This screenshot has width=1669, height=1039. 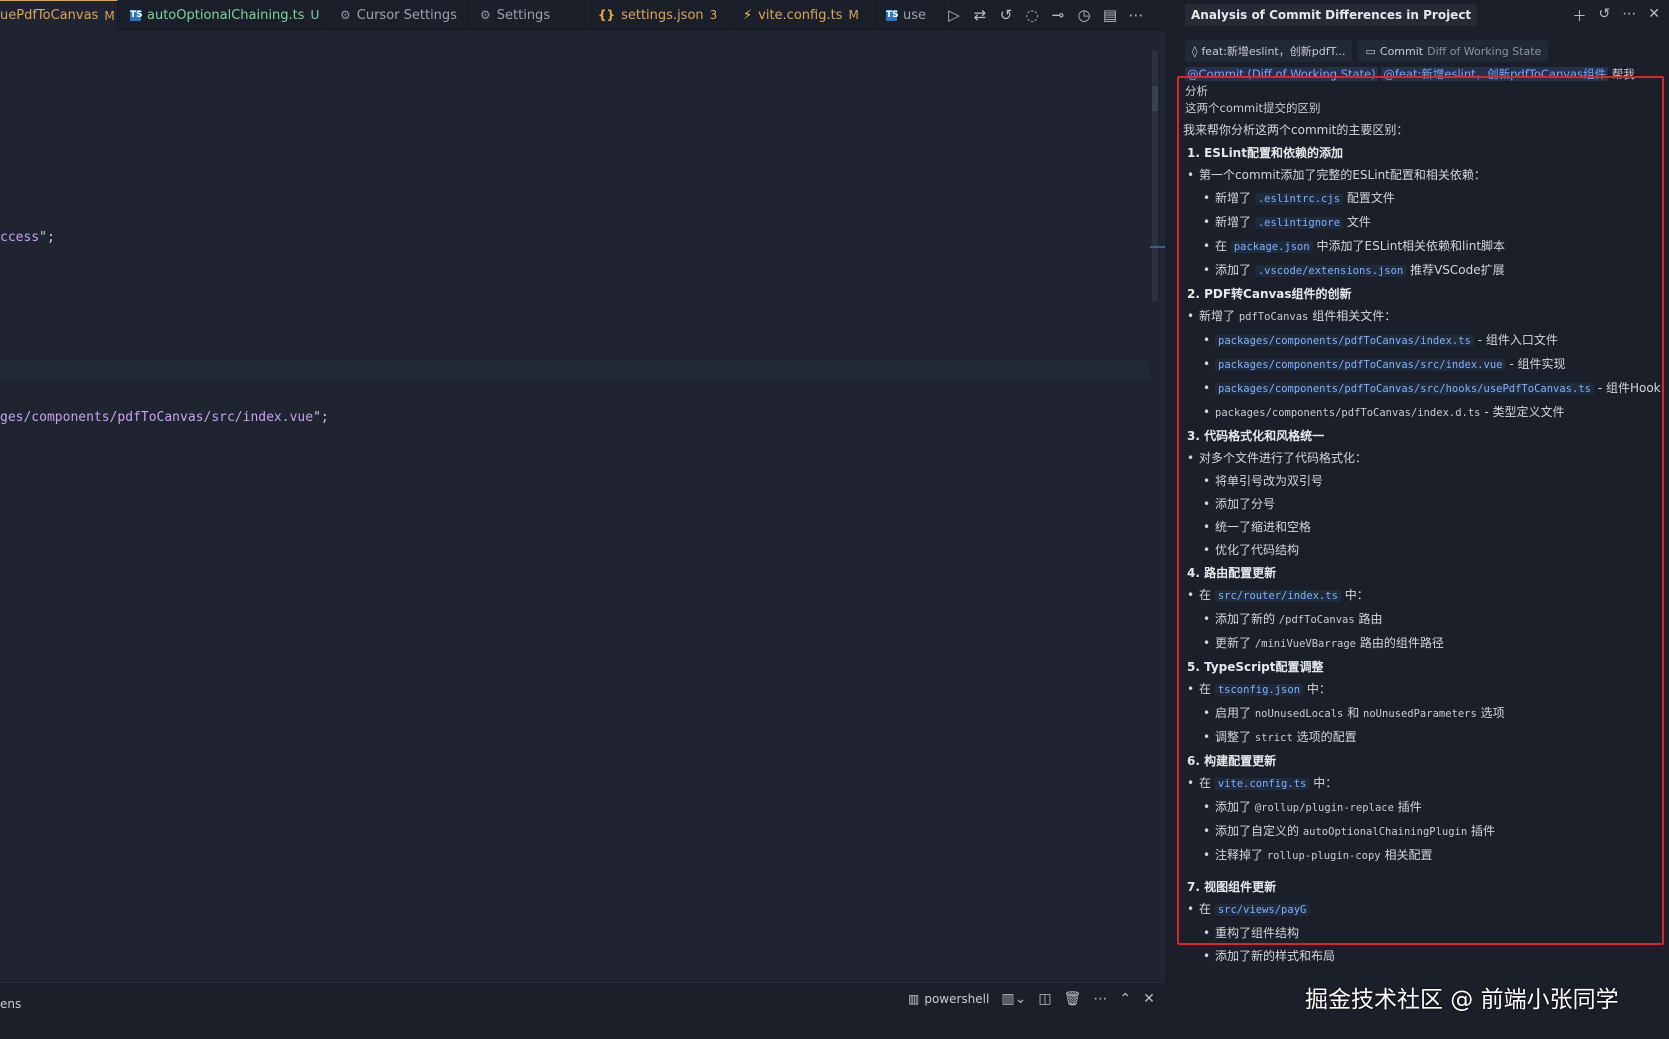 I want to click on tab-cursor-settings: ⚙ Cursor Settings, so click(x=398, y=15).